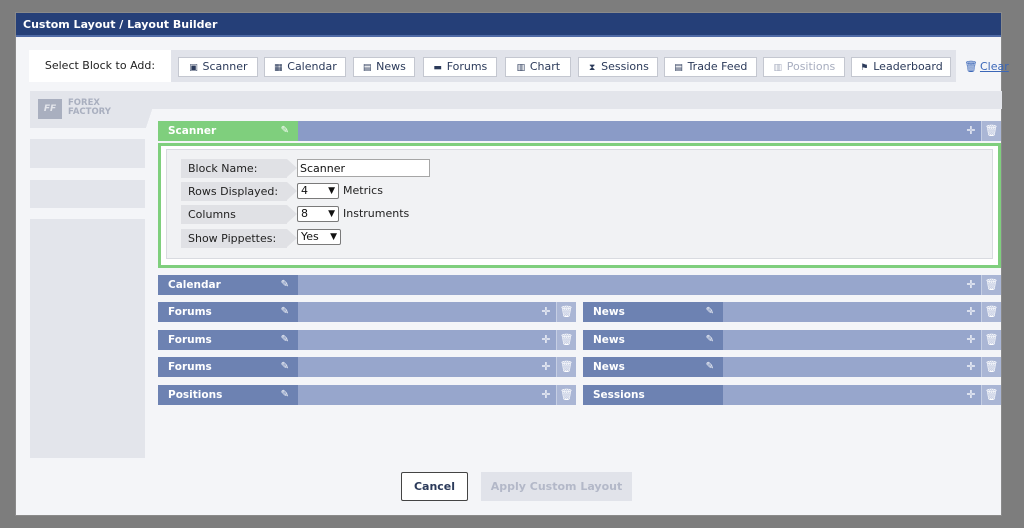 This screenshot has height=528, width=1024. What do you see at coordinates (278, 68) in the screenshot?
I see `calendar-icon: ▦` at bounding box center [278, 68].